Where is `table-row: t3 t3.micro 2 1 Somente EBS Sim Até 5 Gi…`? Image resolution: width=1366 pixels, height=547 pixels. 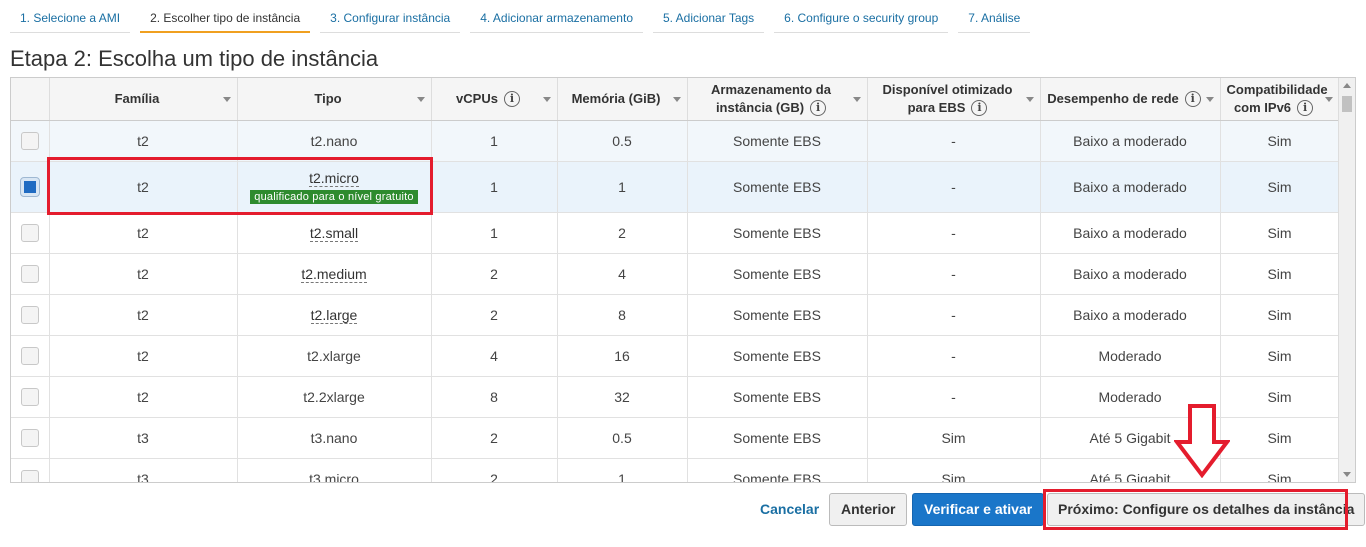
table-row: t3 t3.micro 2 1 Somente EBS Sim Até 5 Gi… is located at coordinates (675, 470).